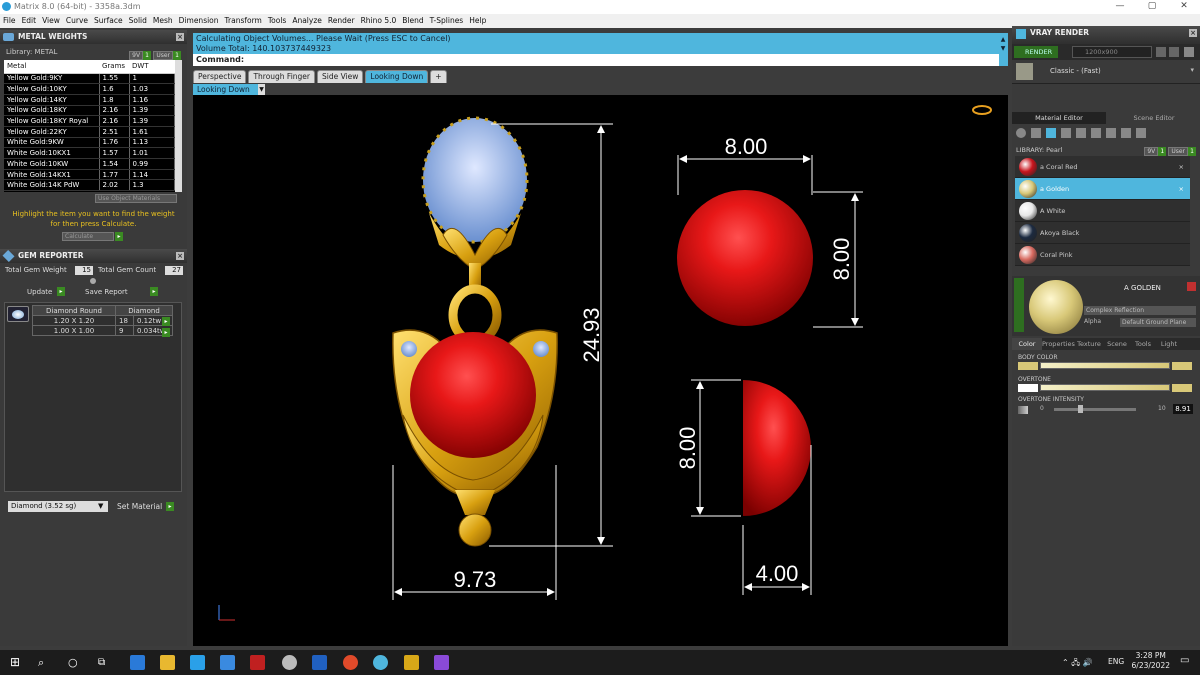 The image size is (1200, 675). Describe the element at coordinates (229, 89) in the screenshot. I see `viewport-name-dropdown: Looking Down ▼` at that location.